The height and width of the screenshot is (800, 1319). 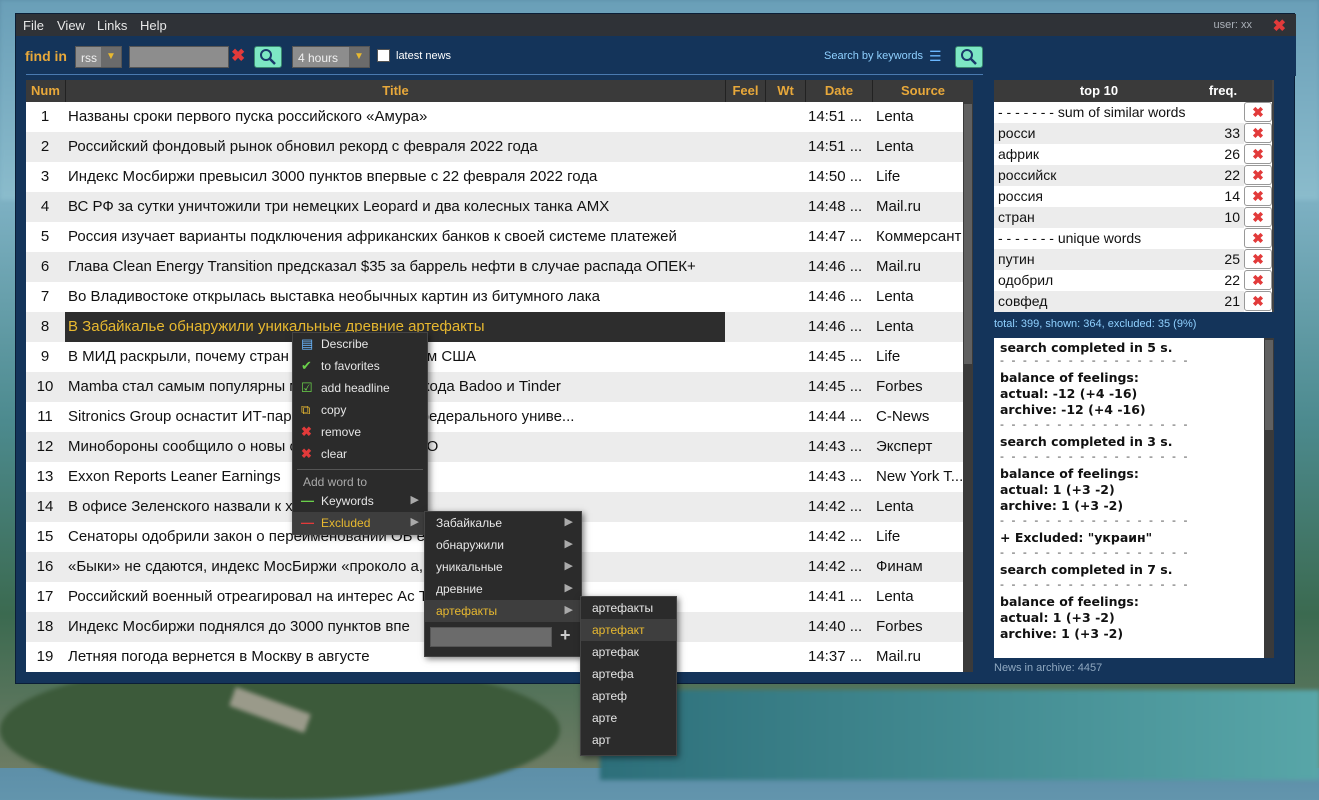 What do you see at coordinates (503, 545) in the screenshot?
I see `submenu-word-item: обнаружили ▶` at bounding box center [503, 545].